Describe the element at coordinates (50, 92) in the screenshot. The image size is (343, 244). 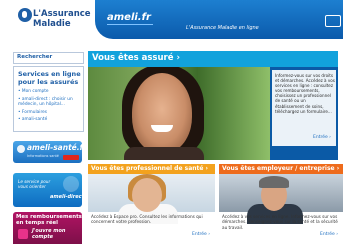
I see `services-link-mon-compte: Mon compte` at that location.